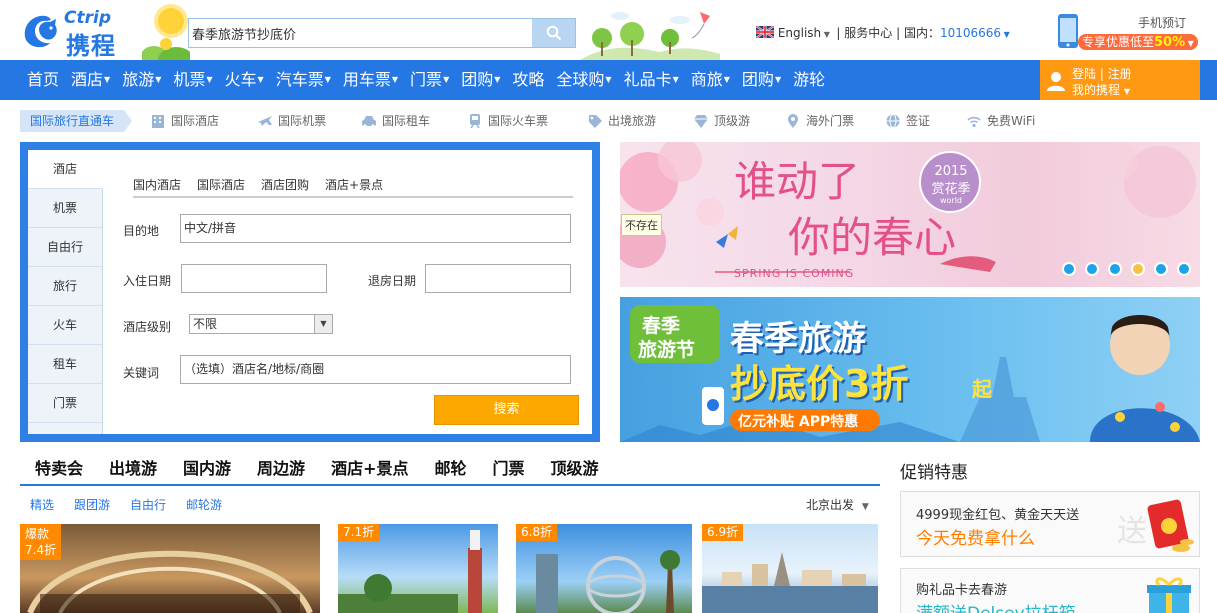 The width and height of the screenshot is (1217, 613). What do you see at coordinates (553, 33) in the screenshot?
I see `search-button` at bounding box center [553, 33].